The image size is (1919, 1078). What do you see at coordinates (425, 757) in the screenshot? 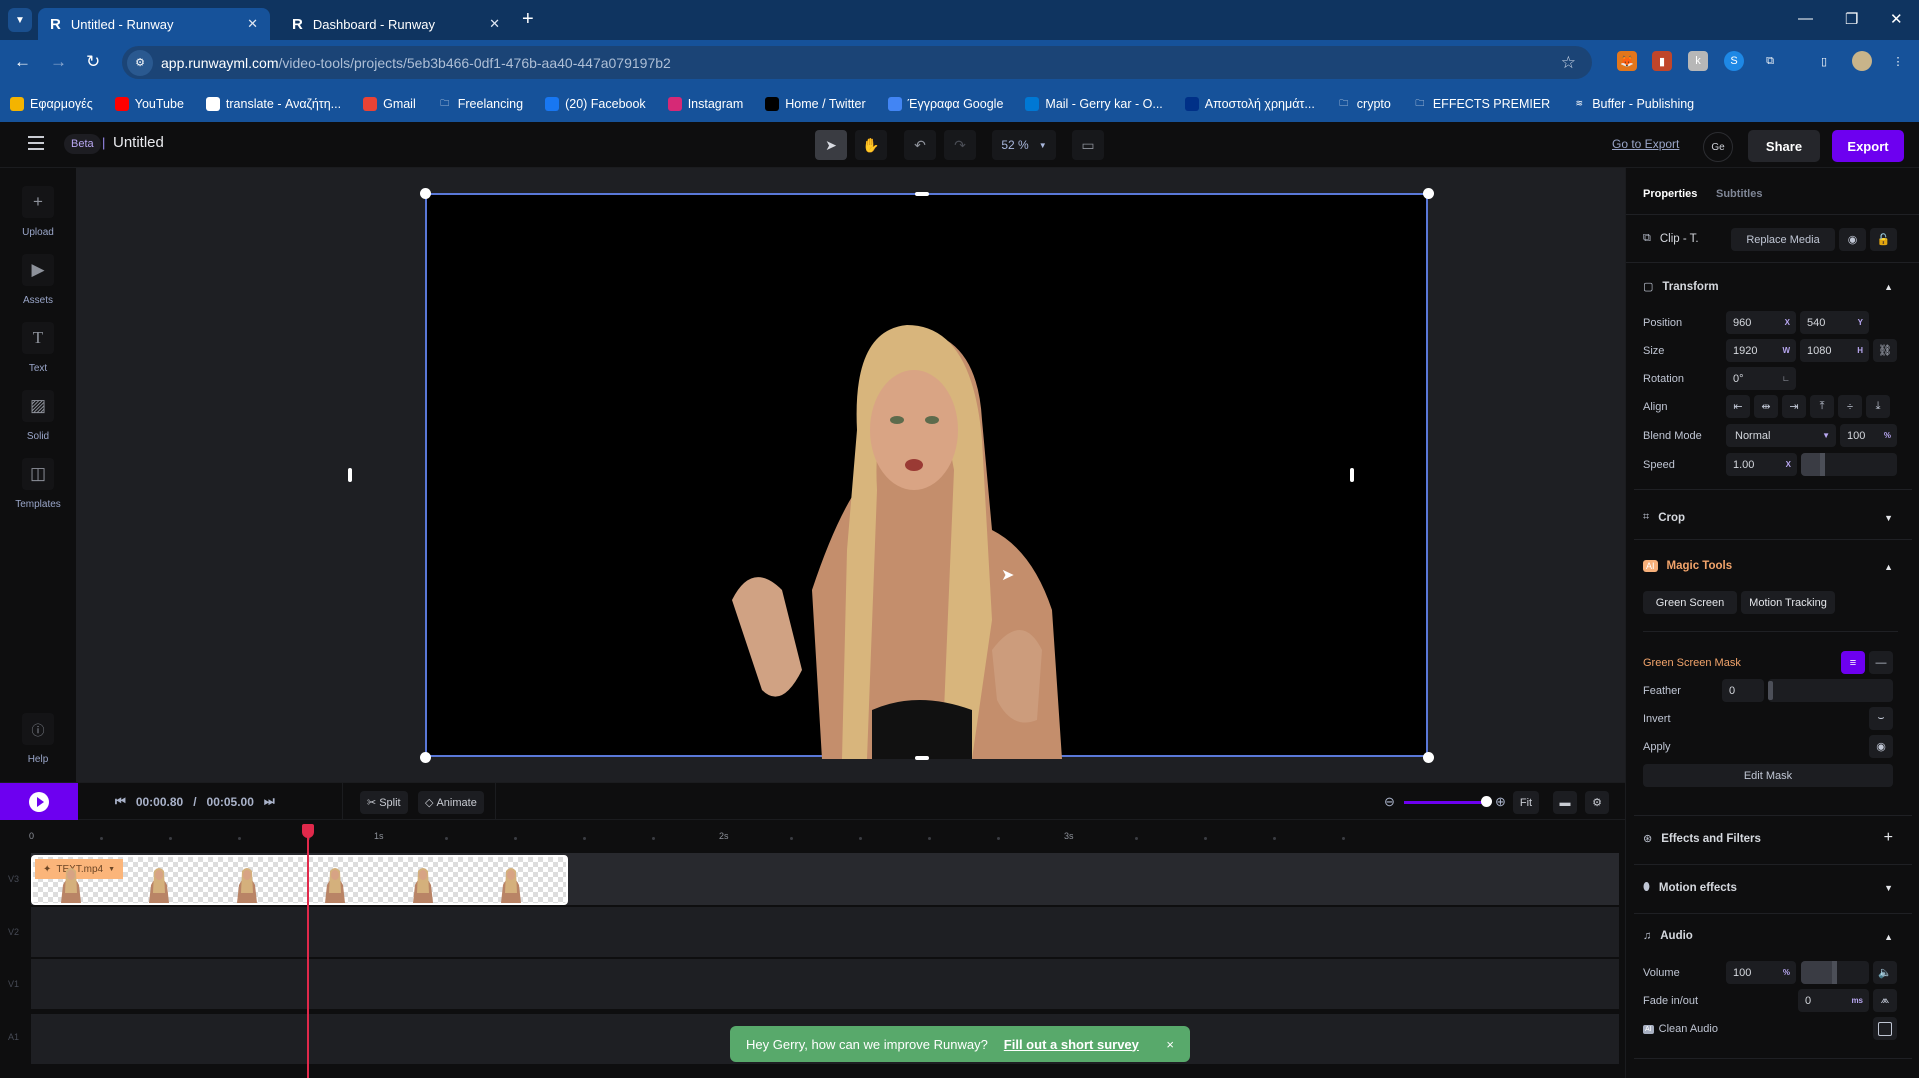
I see `resize-handle-bottom-left` at bounding box center [425, 757].